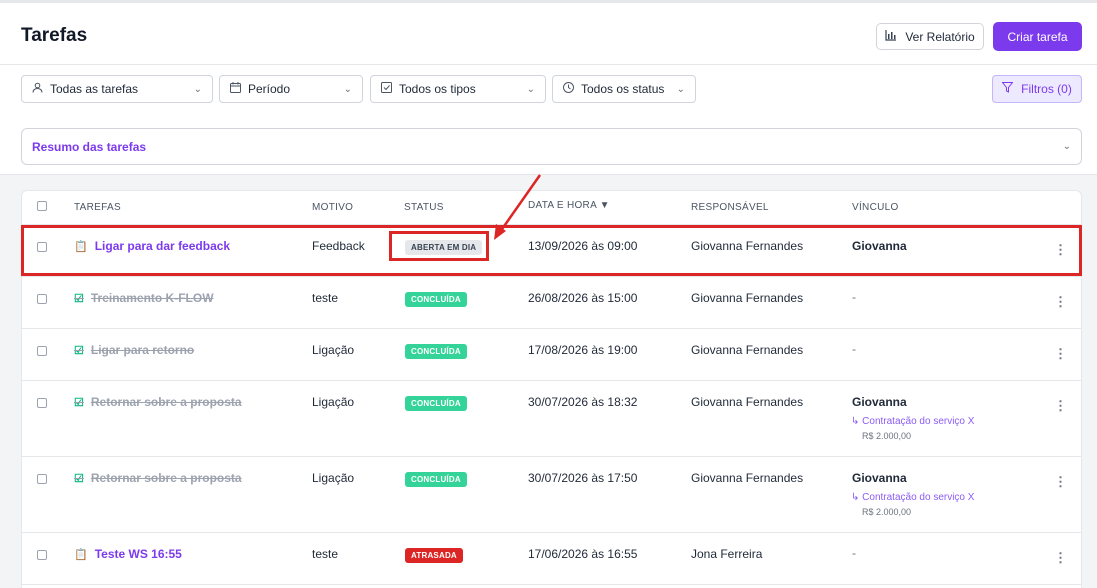  What do you see at coordinates (269, 89) in the screenshot?
I see `period-filter-label: Período` at bounding box center [269, 89].